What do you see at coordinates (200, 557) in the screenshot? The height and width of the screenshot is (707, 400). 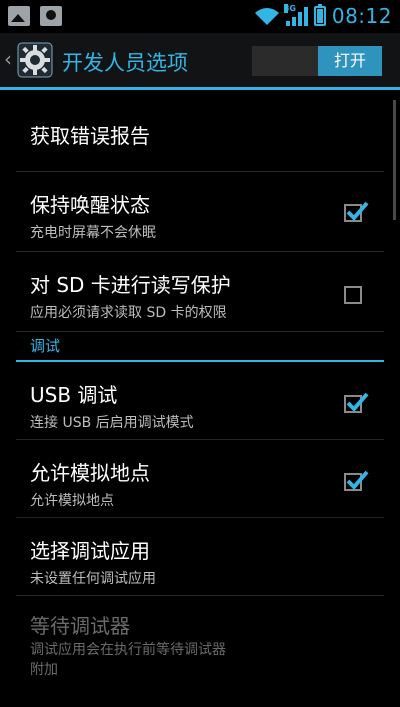 I see `list-item-debug-app: 选择调试应用 未设置任何调试应用` at bounding box center [200, 557].